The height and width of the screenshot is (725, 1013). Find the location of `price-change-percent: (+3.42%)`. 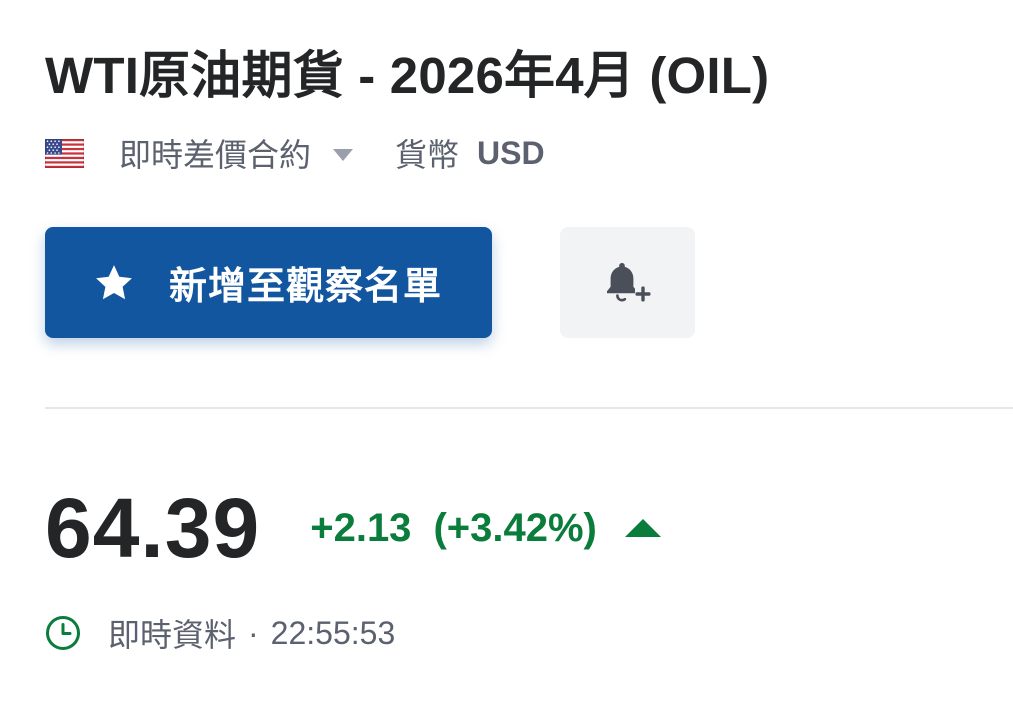

price-change-percent: (+3.42%) is located at coordinates (515, 527).